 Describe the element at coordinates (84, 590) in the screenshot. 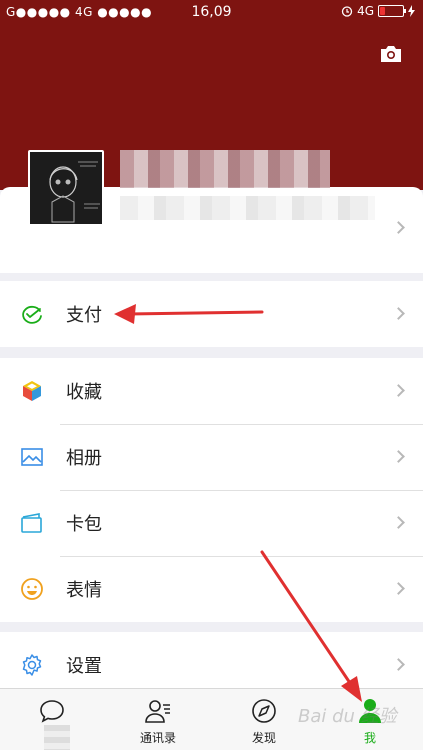

I see `menu-item-stickers-label: 表情` at that location.